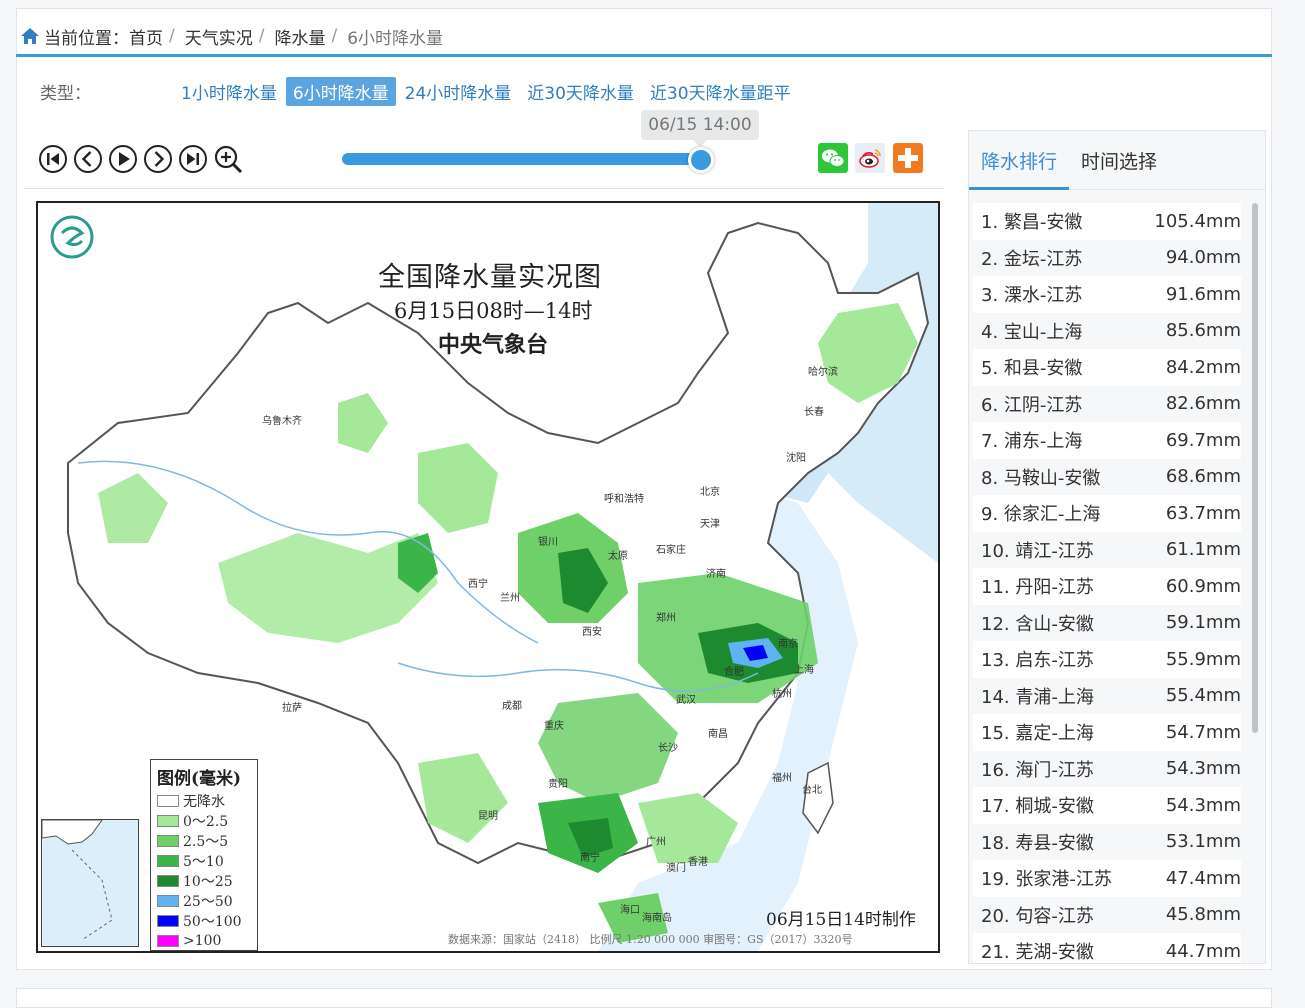 This screenshot has height=1008, width=1305. What do you see at coordinates (65, 93) in the screenshot?
I see `type-label: 类型：` at bounding box center [65, 93].